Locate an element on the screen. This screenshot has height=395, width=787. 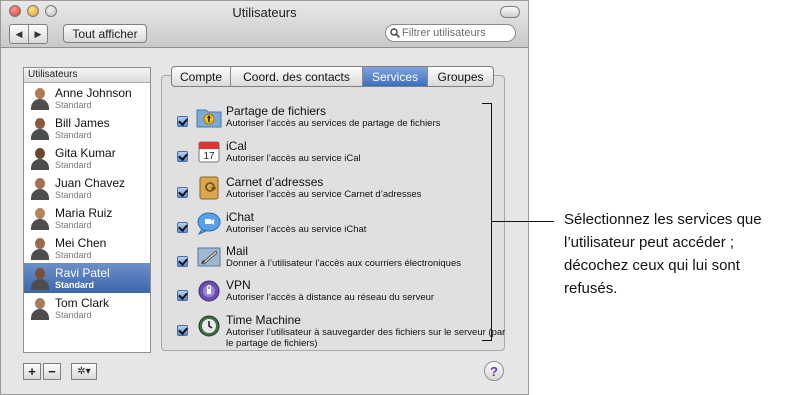
service-title: iChat is located at coordinates (240, 217).